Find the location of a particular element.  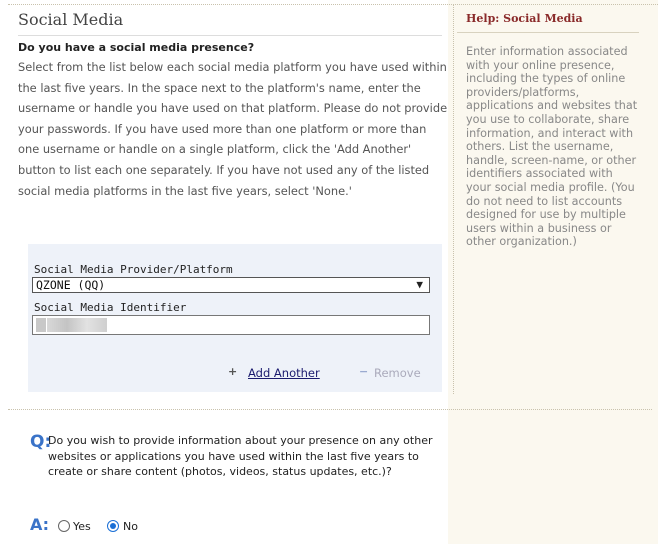

vertical-divider is located at coordinates (453, 199).